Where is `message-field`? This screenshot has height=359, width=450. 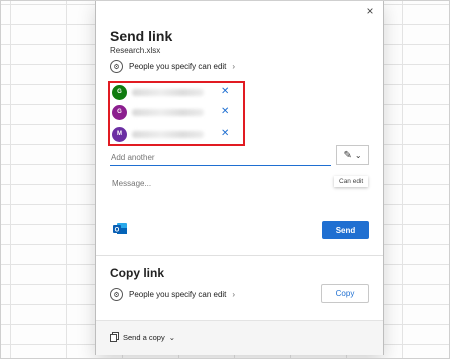
message-field is located at coordinates (219, 194).